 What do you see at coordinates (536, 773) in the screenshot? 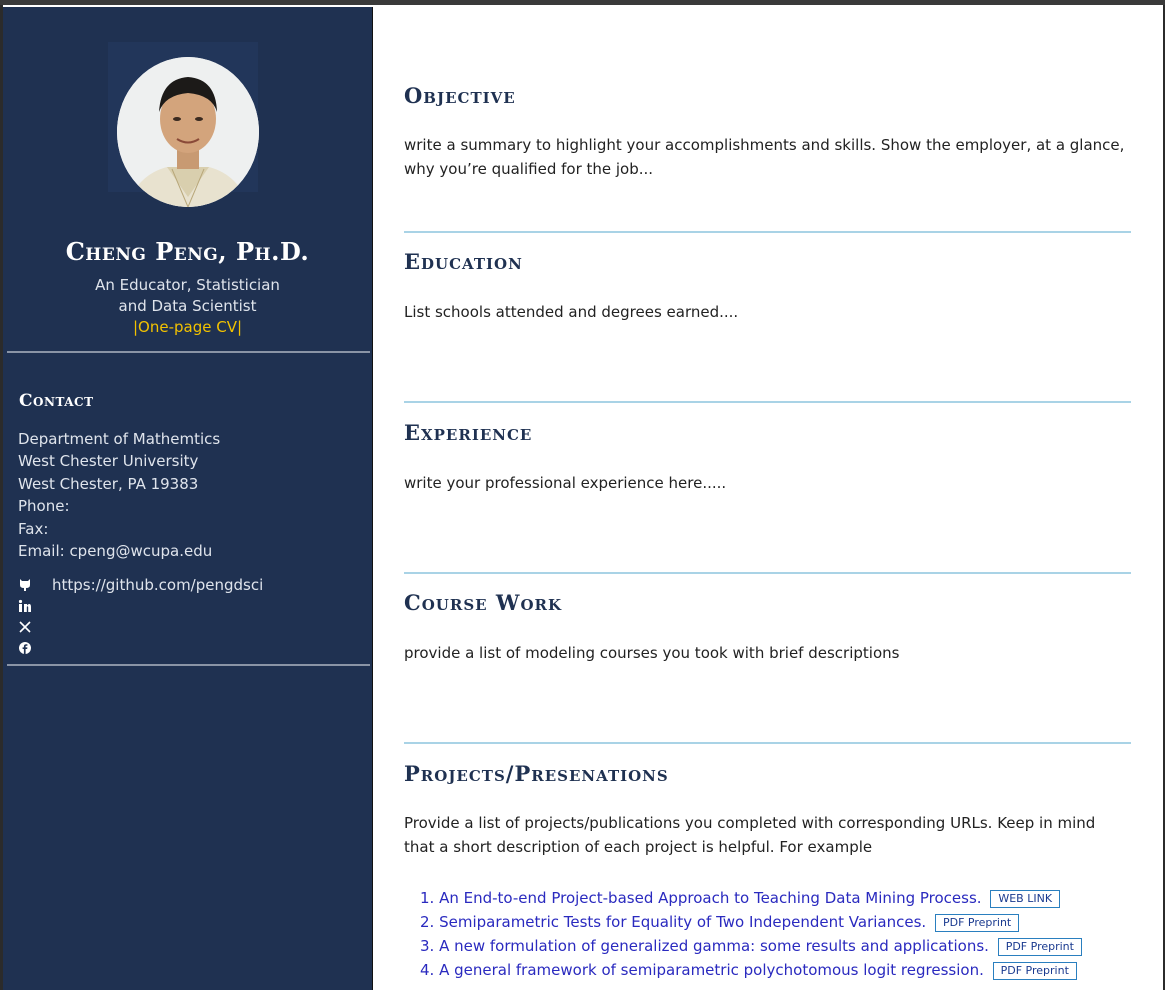
I see `projects-heading: Projects/Presenations` at bounding box center [536, 773].